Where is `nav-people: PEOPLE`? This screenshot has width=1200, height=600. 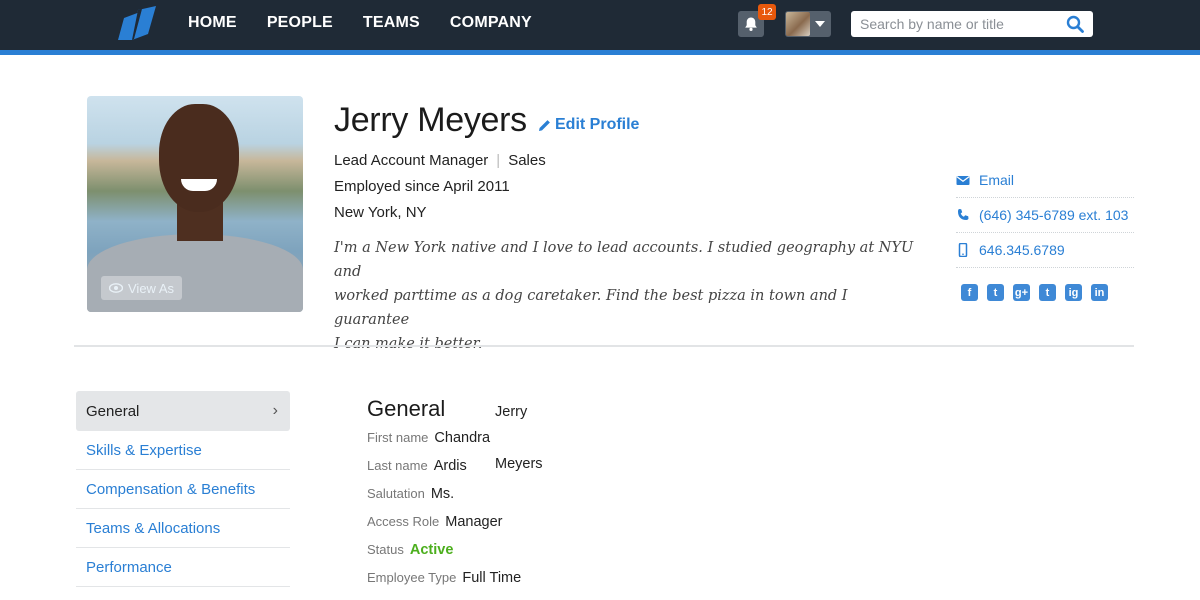 nav-people: PEOPLE is located at coordinates (300, 23).